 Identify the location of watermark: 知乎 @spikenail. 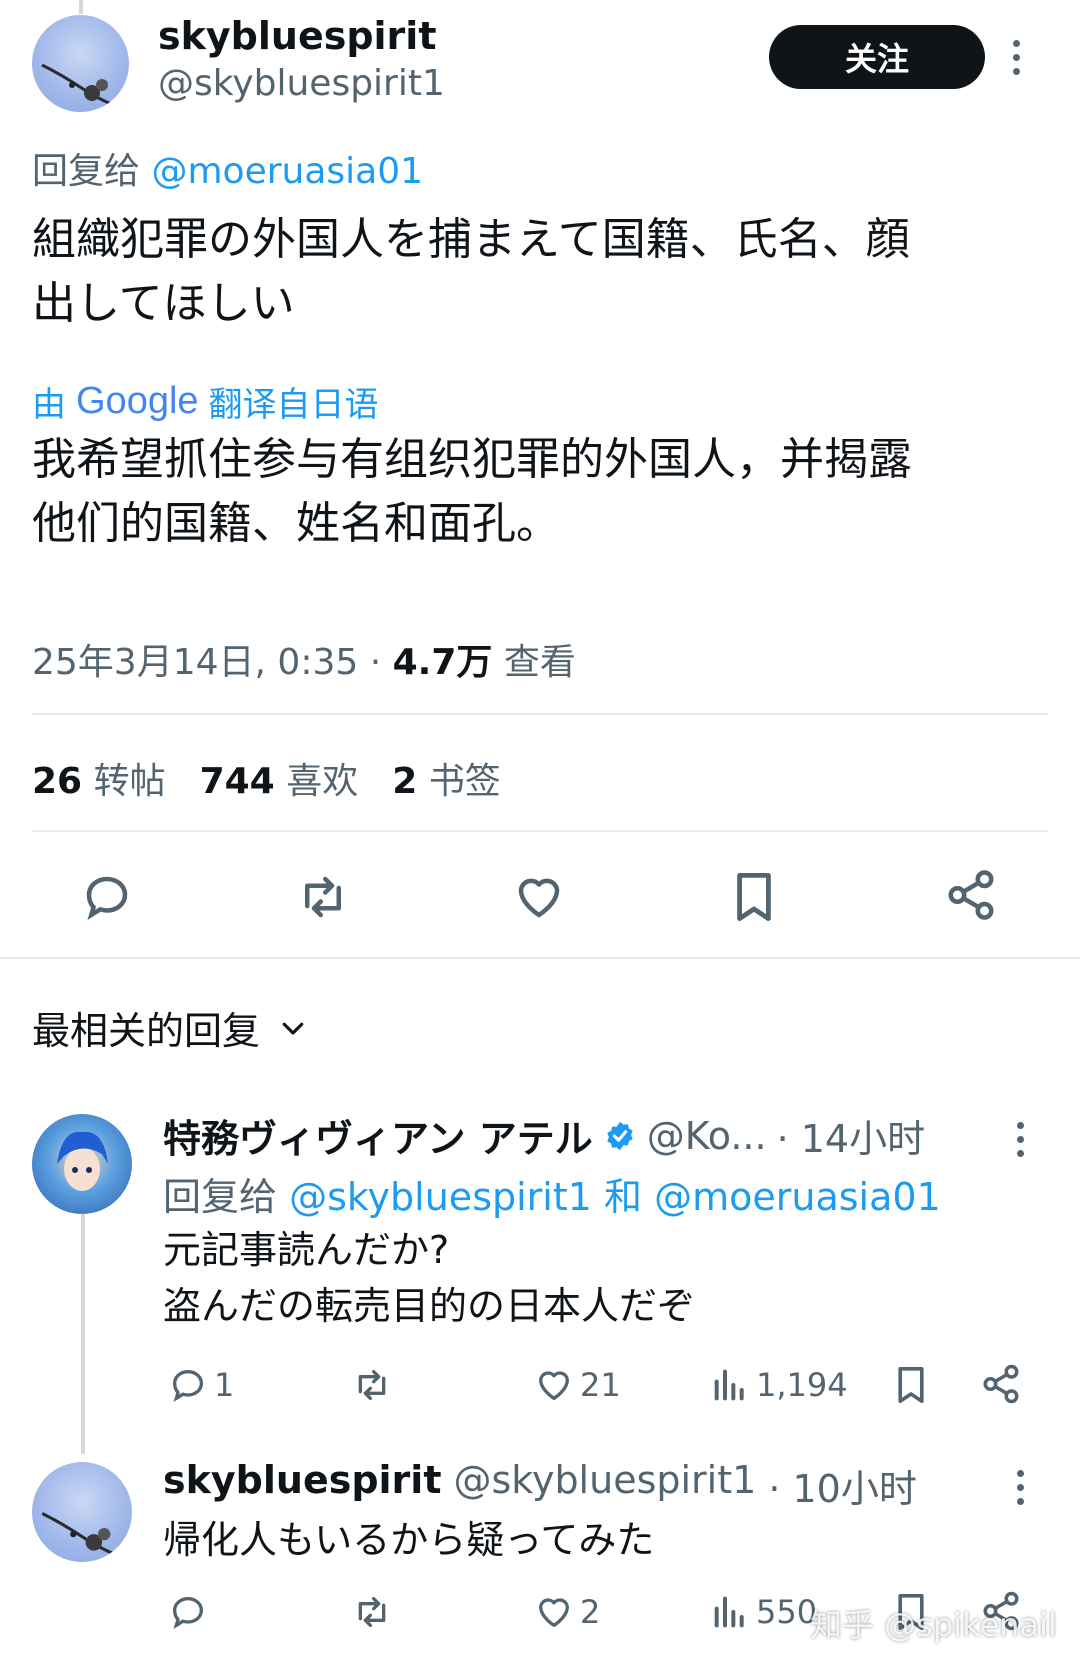
(933, 1625).